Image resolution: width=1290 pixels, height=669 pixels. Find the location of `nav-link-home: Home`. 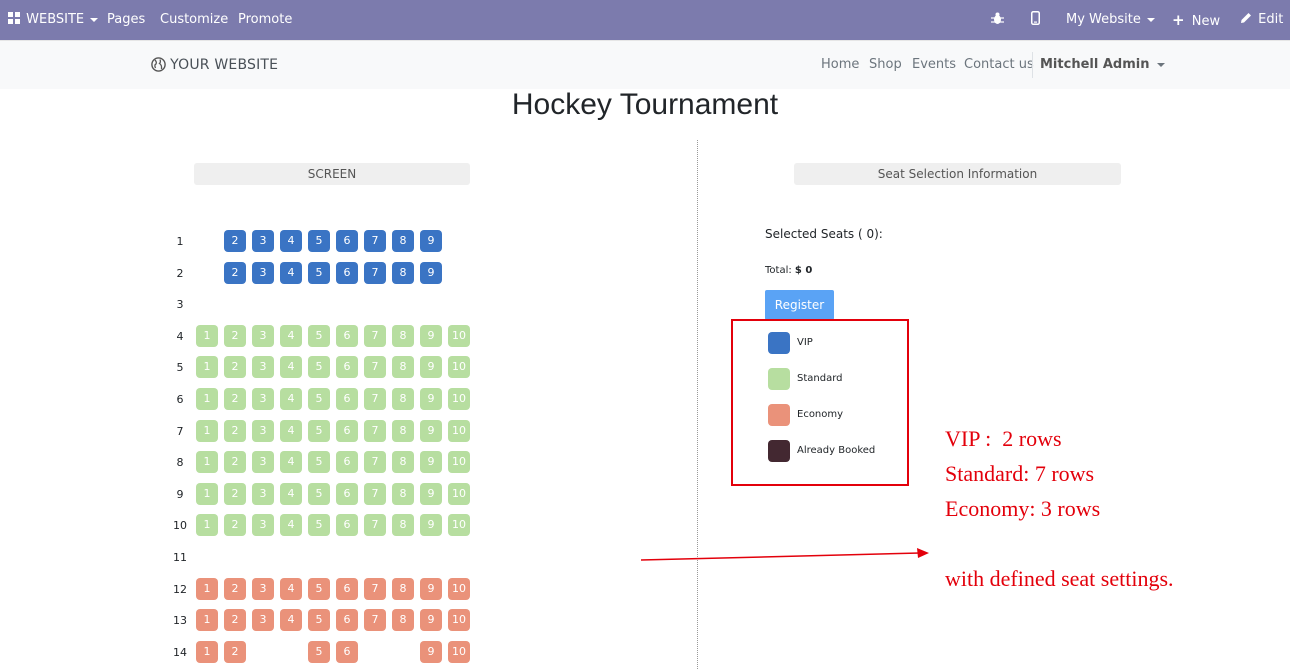

nav-link-home: Home is located at coordinates (840, 65).